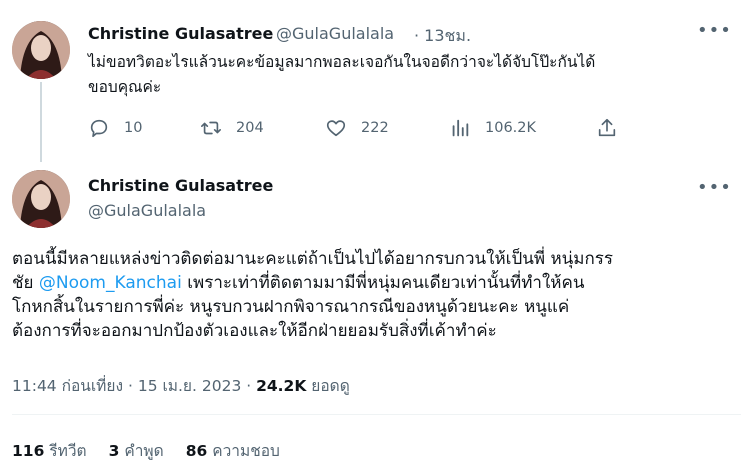 The height and width of the screenshot is (468, 741). I want to click on tweet-text-fragment: ชัย, so click(25, 283).